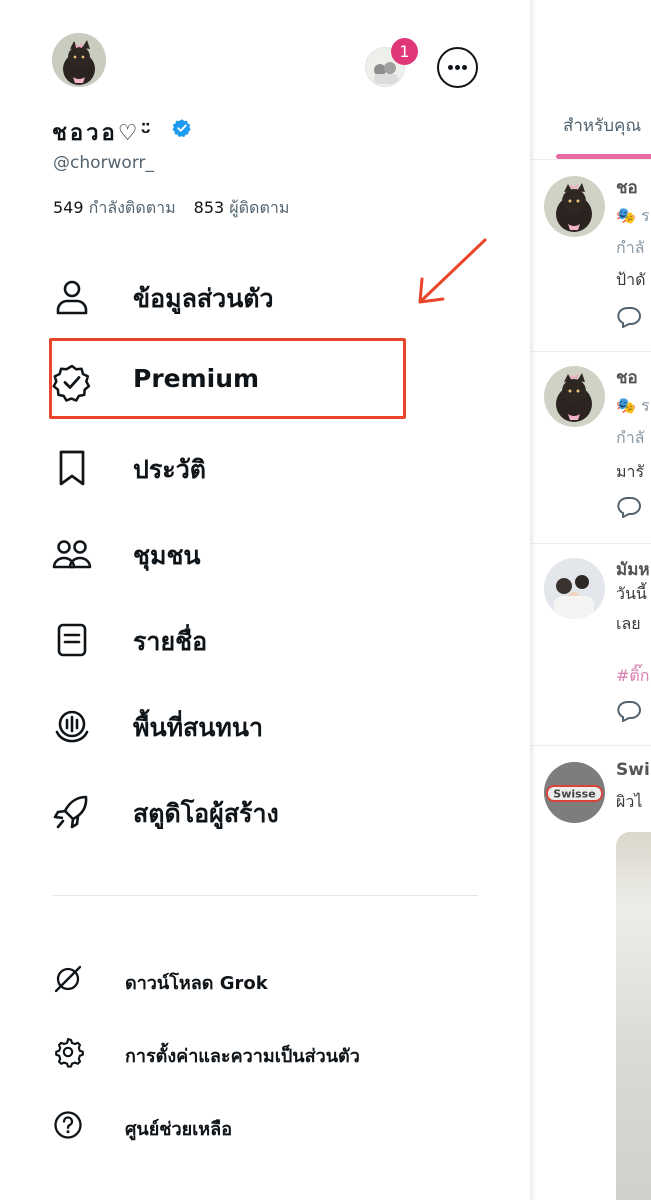 The image size is (651, 1200). What do you see at coordinates (602, 125) in the screenshot?
I see `tab-for-you: สำหรับคุณ` at bounding box center [602, 125].